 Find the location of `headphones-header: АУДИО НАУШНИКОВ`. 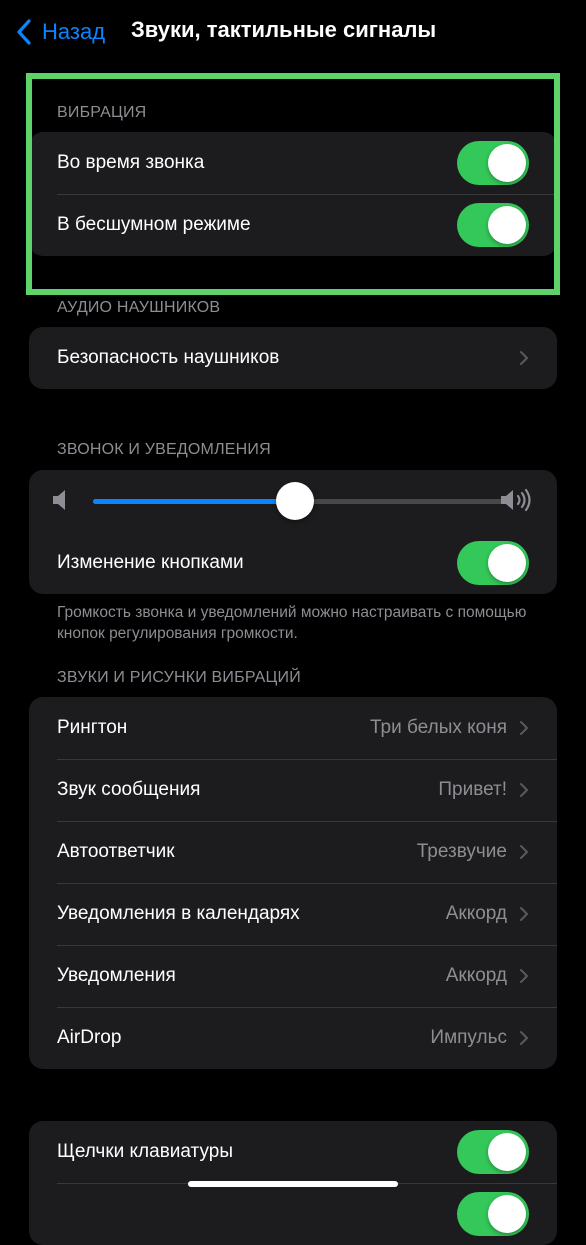

headphones-header: АУДИО НАУШНИКОВ is located at coordinates (139, 307).